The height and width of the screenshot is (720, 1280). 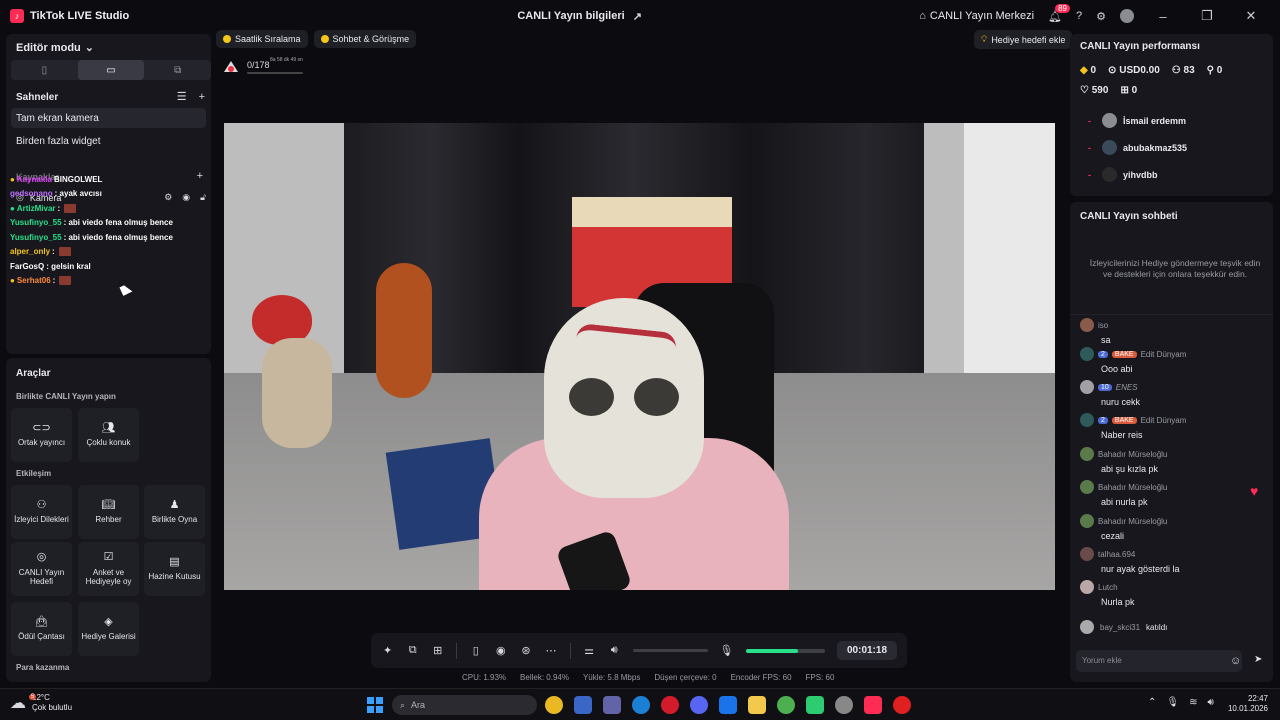 What do you see at coordinates (1079, 16) in the screenshot?
I see `help-icon: ?` at bounding box center [1079, 16].